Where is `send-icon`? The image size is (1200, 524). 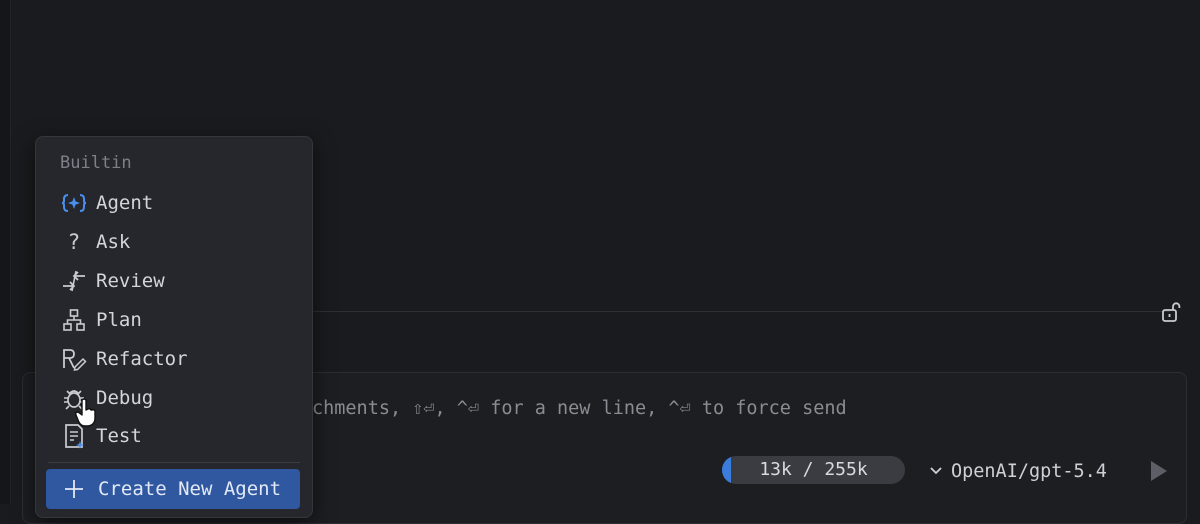
send-icon is located at coordinates (1158, 471).